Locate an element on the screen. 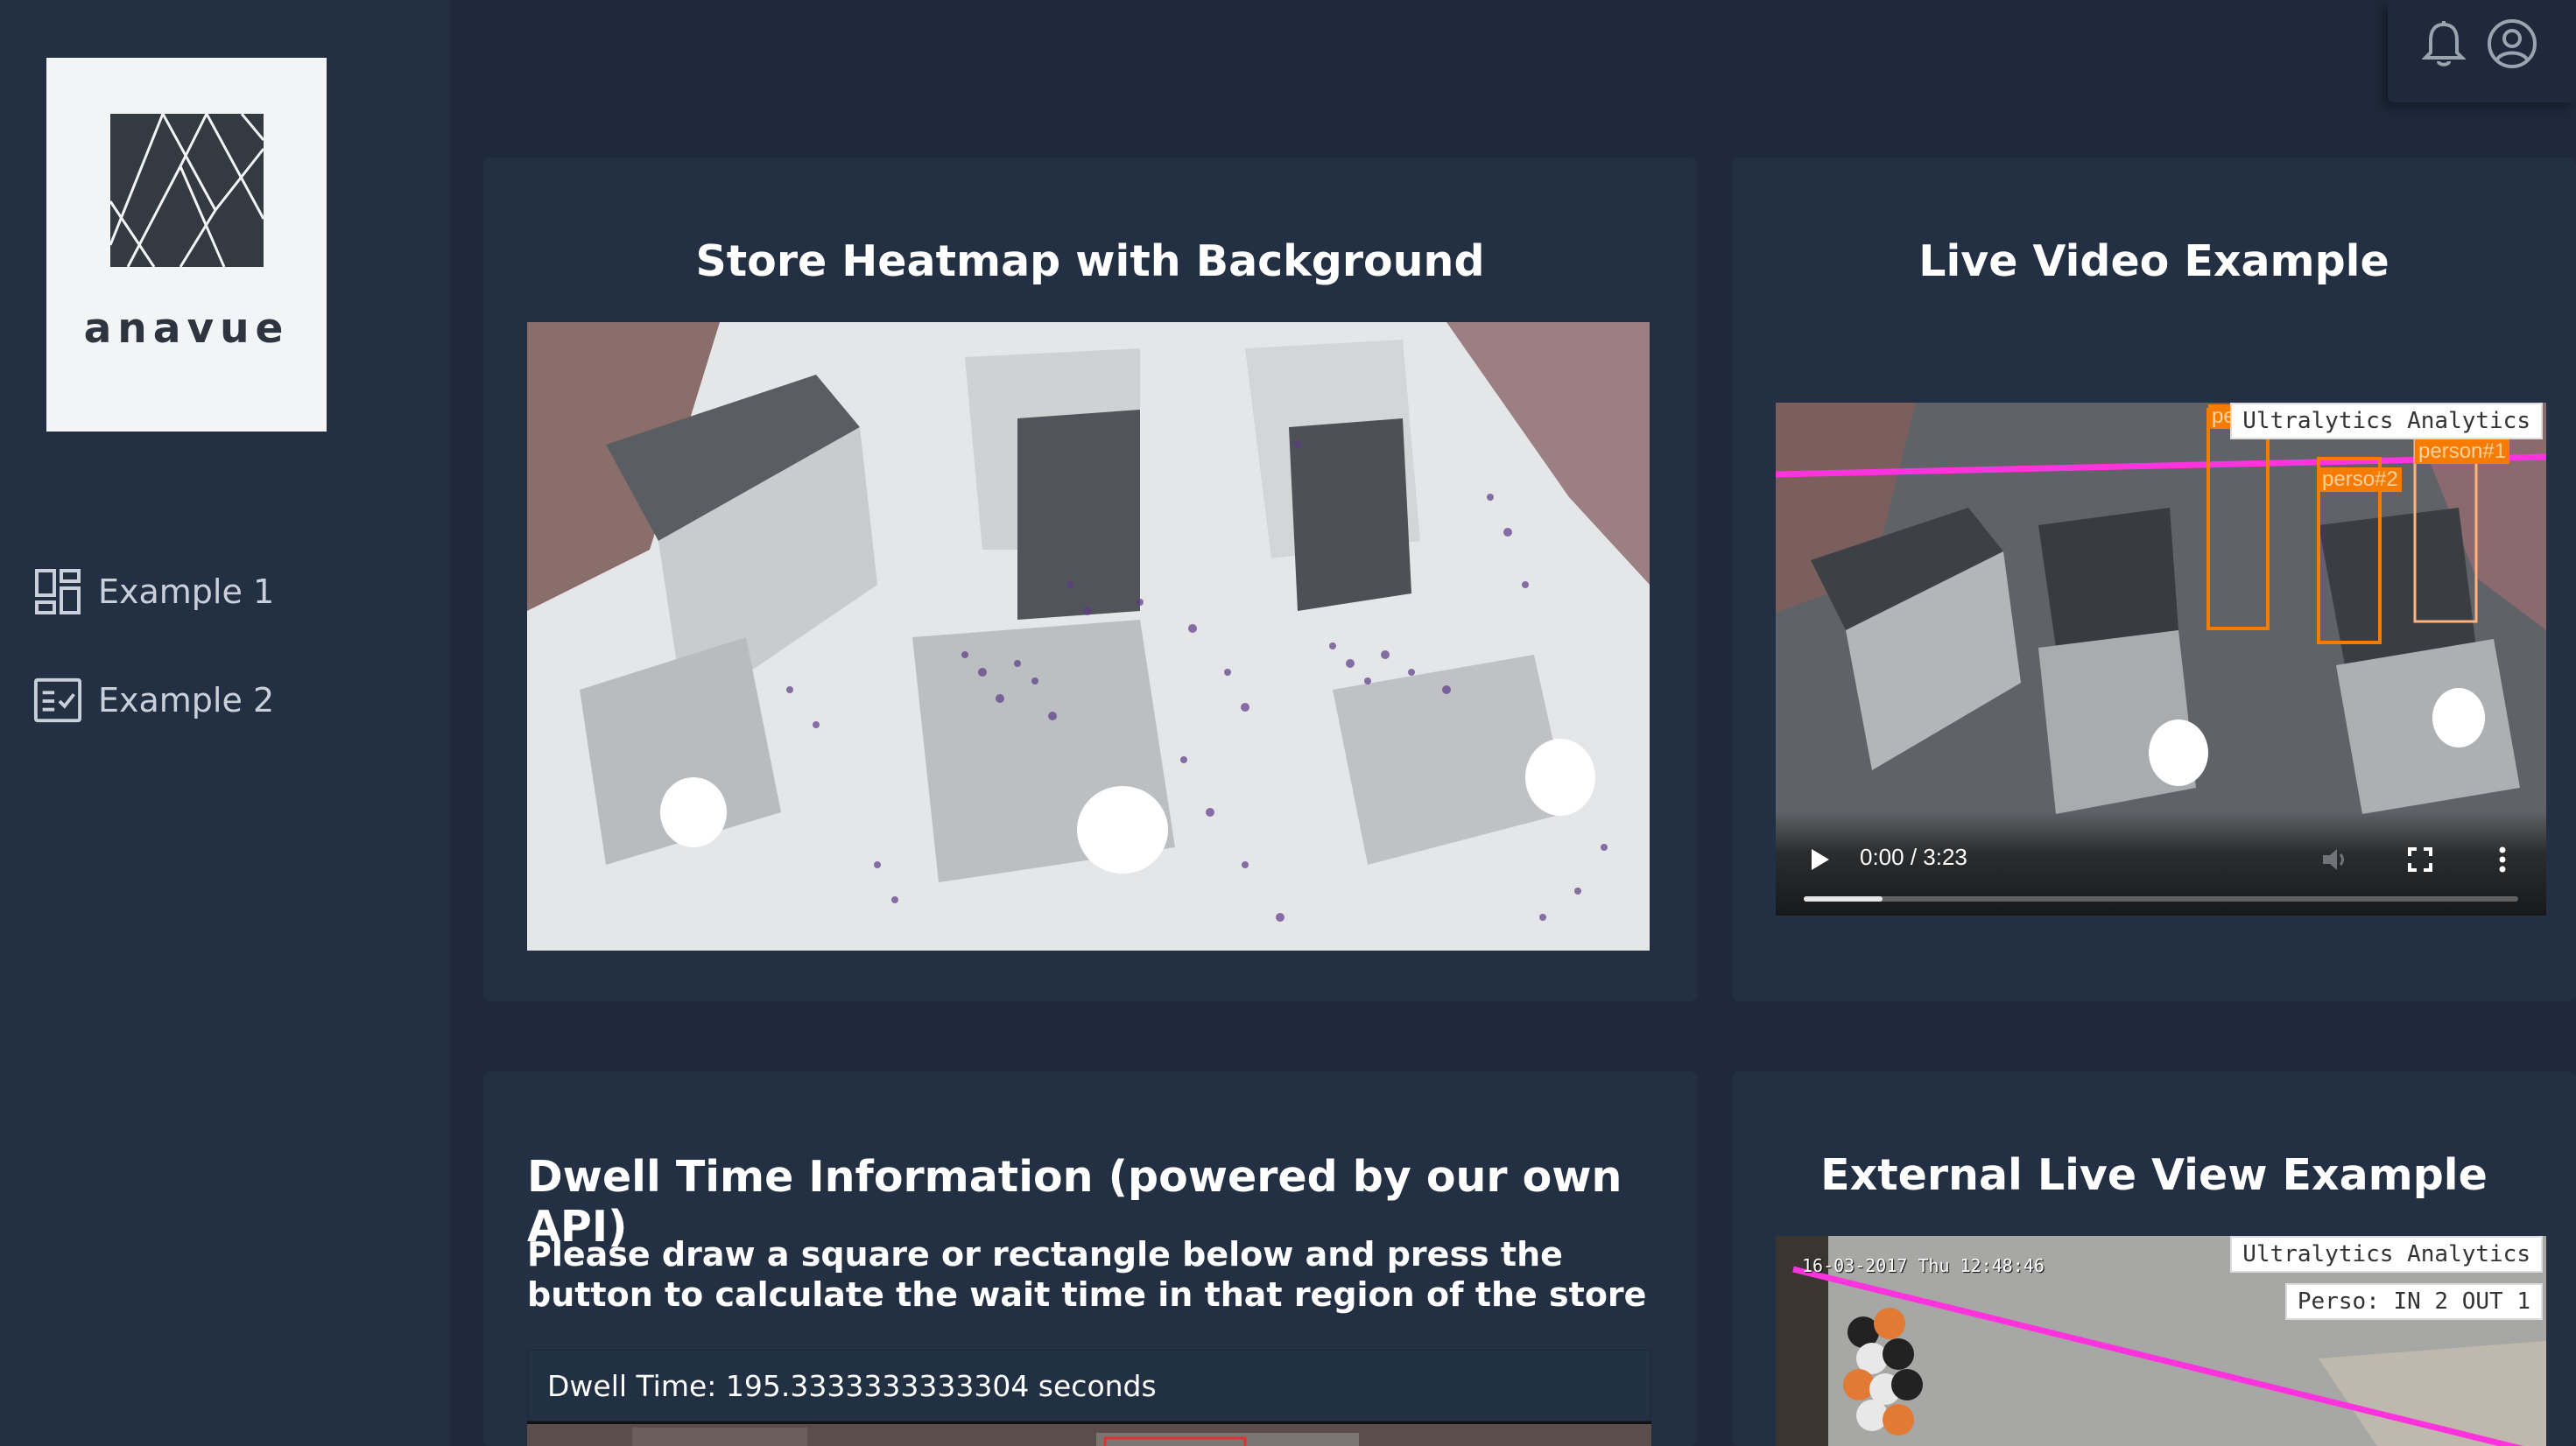  sidebar-item-example-2: Example 2 is located at coordinates (153, 700).